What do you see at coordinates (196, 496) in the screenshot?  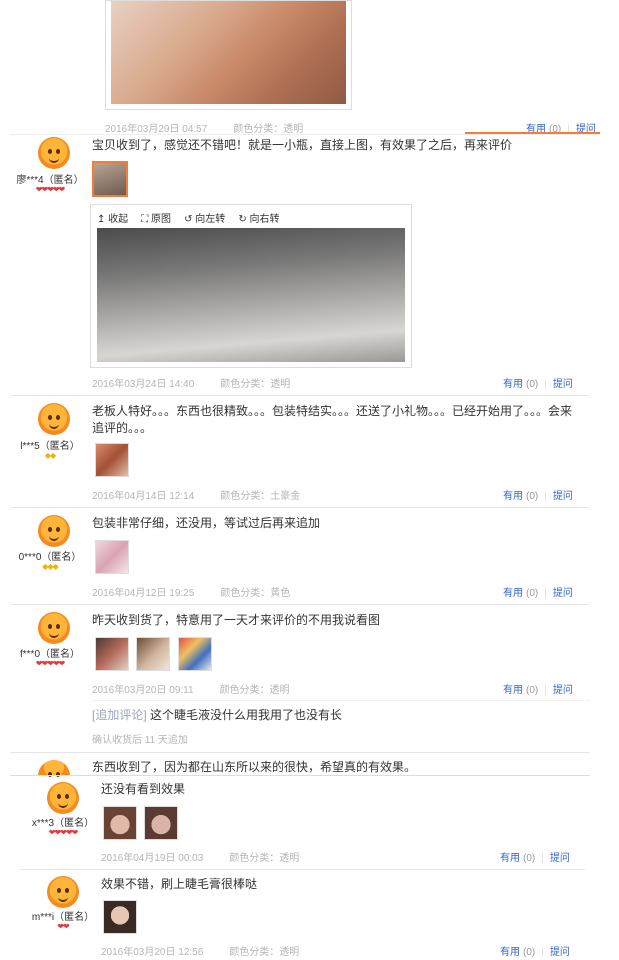 I see `review-meta: 2016年04月14日 12:14 颜色分类：土豪金` at bounding box center [196, 496].